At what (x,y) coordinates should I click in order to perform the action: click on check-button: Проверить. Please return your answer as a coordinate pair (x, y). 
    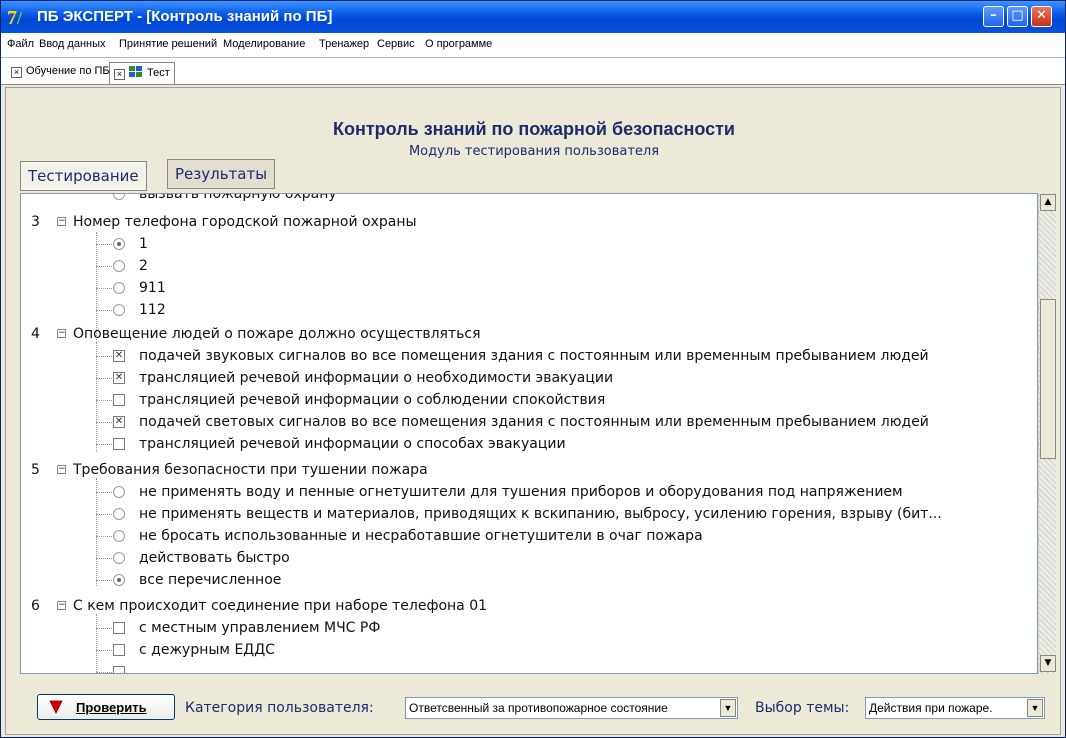
    Looking at the image, I should click on (106, 707).